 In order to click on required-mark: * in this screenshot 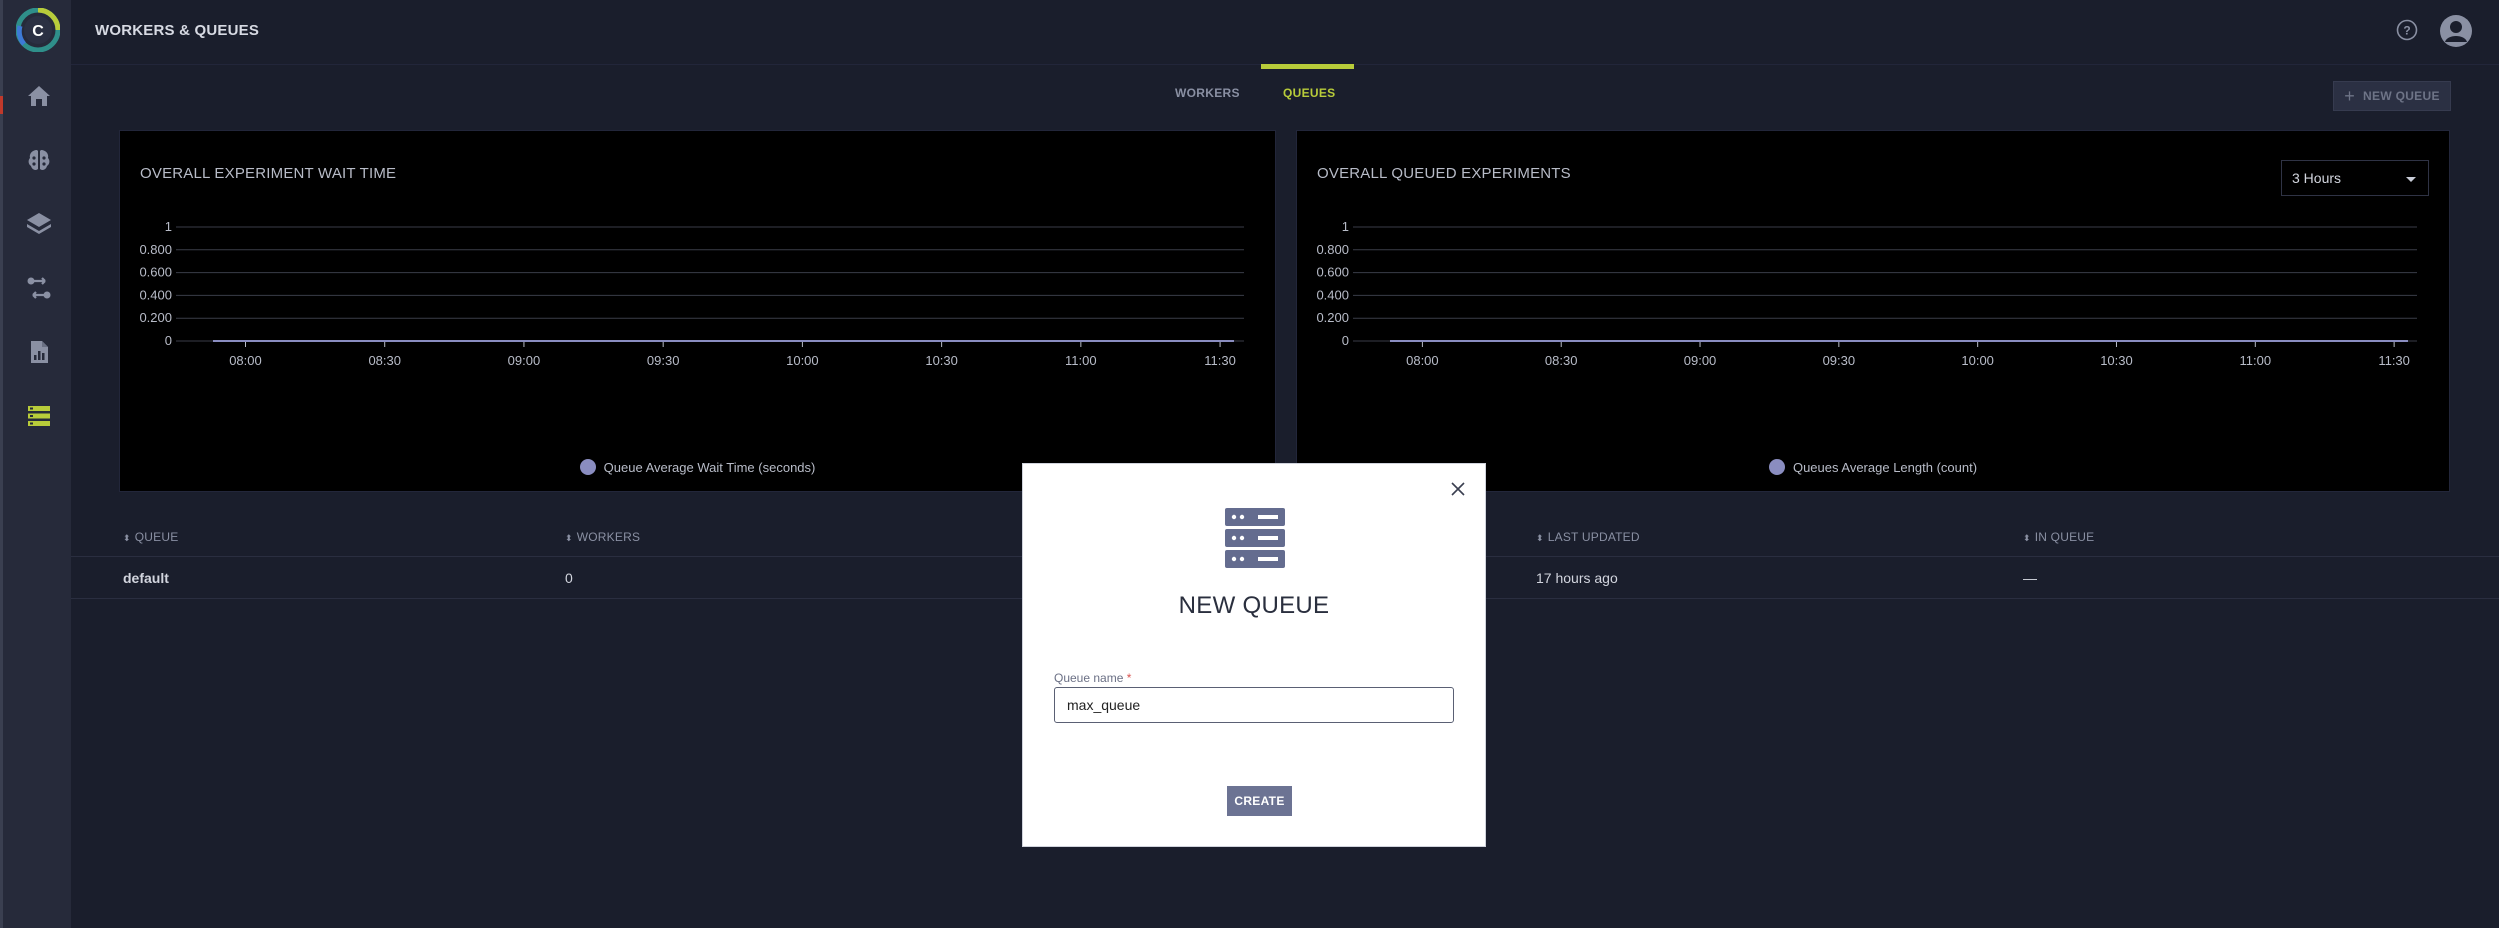, I will do `click(1129, 678)`.